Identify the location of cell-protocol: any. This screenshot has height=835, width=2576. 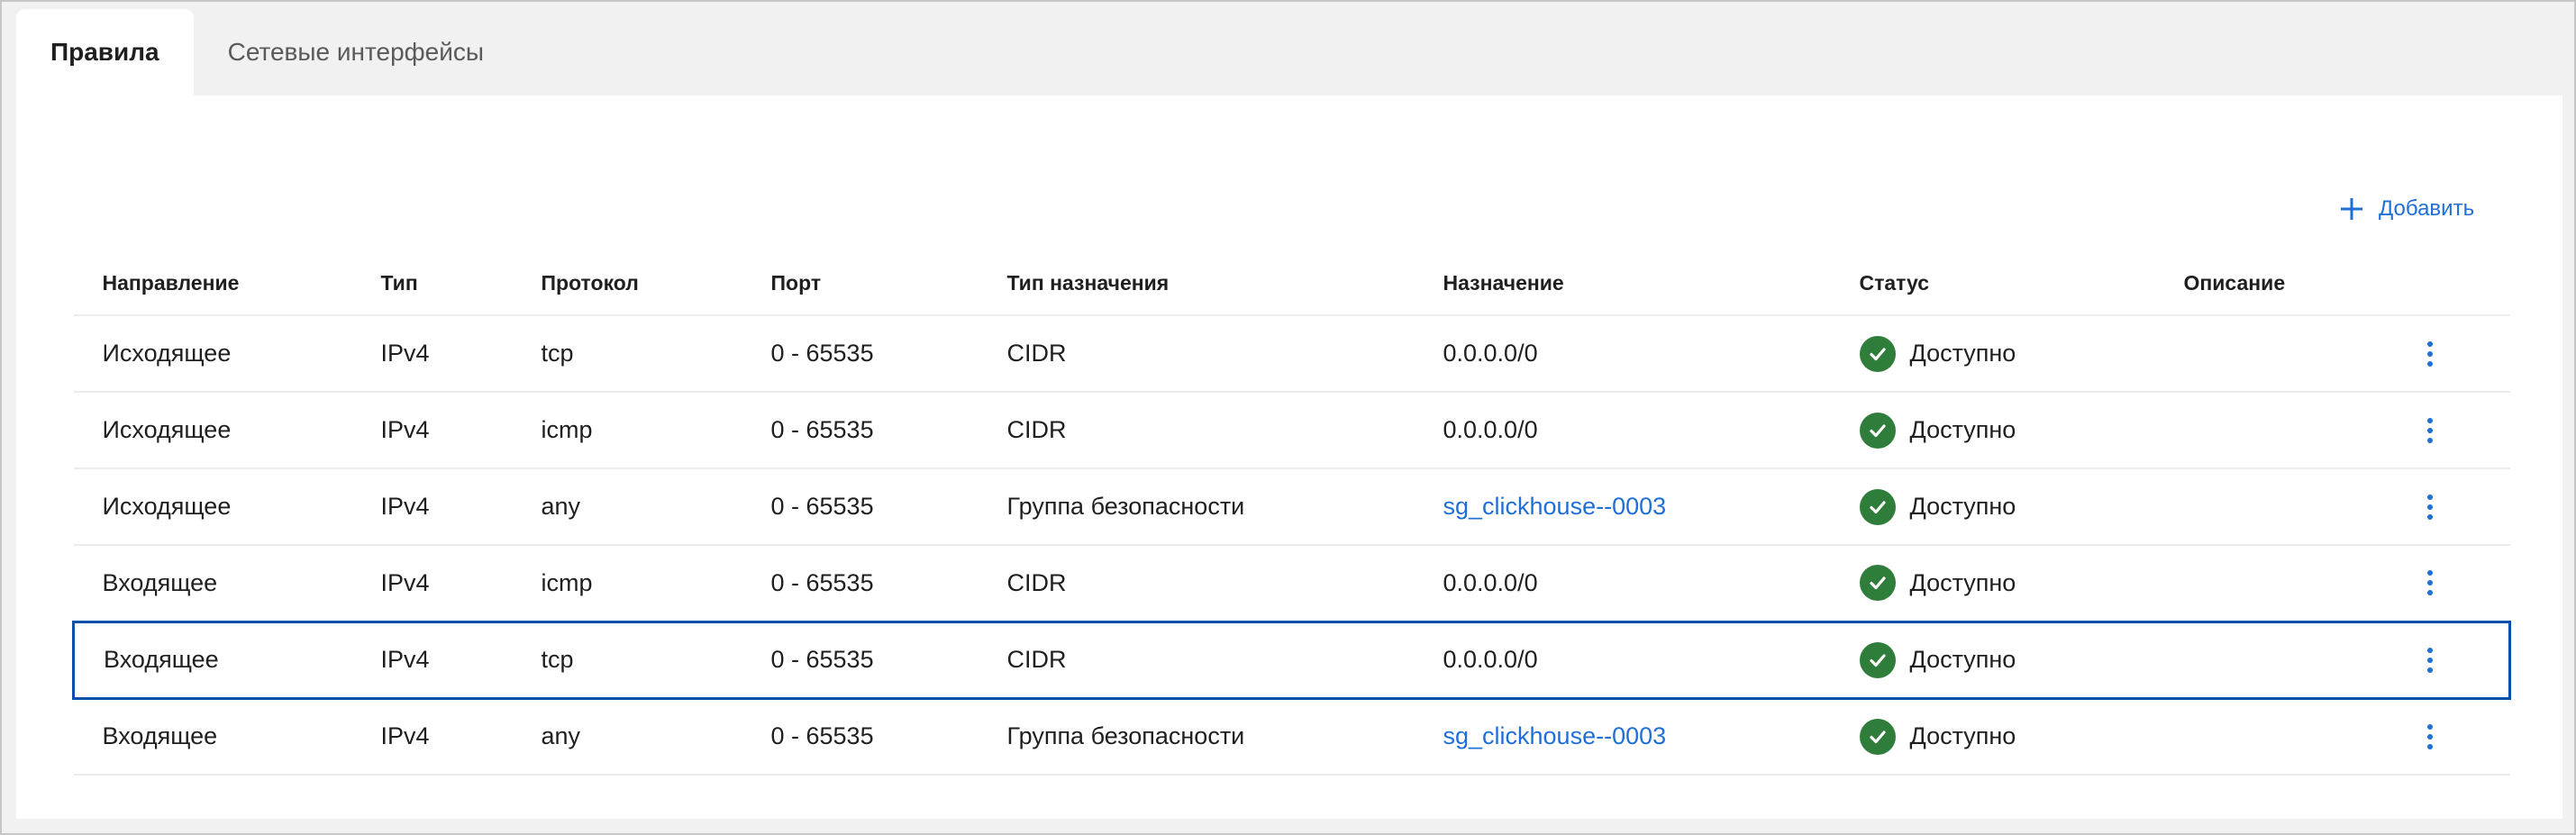
(627, 507).